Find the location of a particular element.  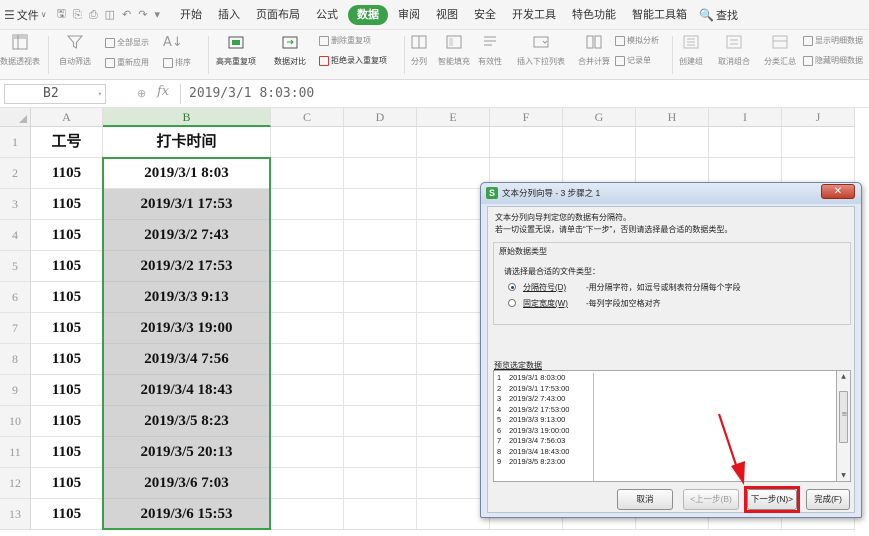

data-compare-button: 数据对比 is located at coordinates (290, 50).